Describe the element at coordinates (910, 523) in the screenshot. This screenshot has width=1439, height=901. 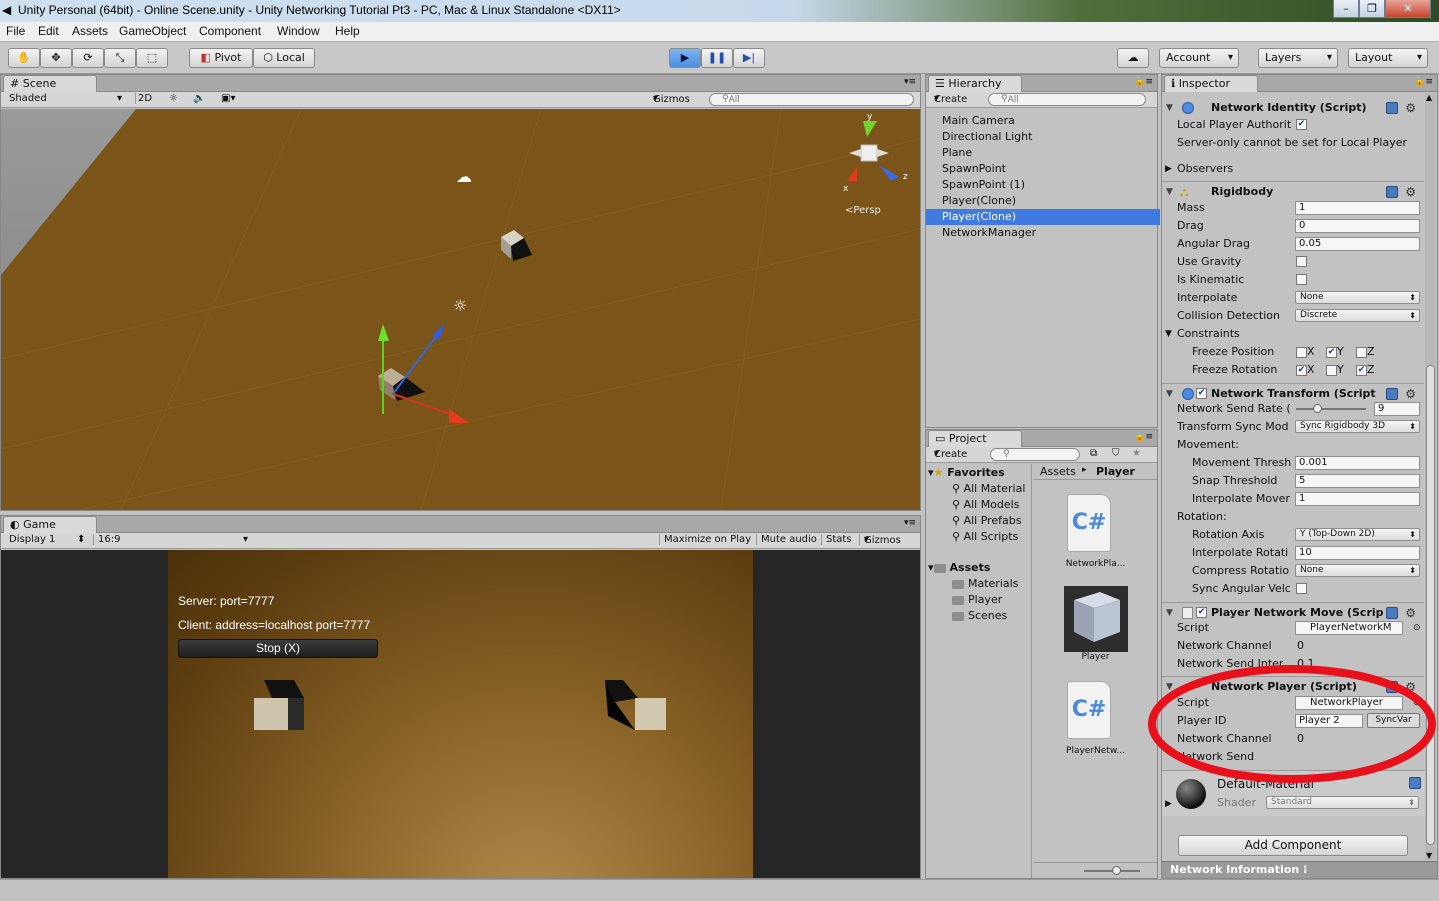
I see `game-panel-menu-icon: ▾≡` at that location.